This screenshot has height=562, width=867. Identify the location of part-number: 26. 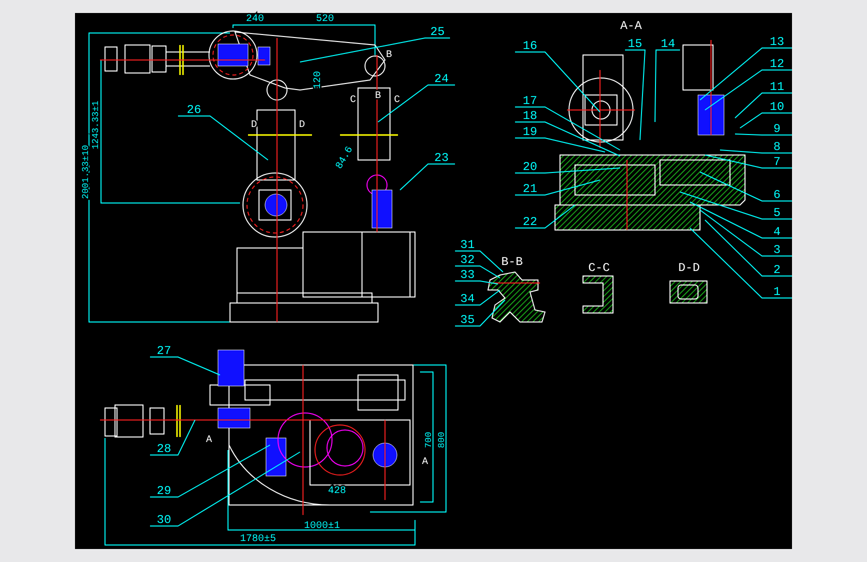
(194, 110).